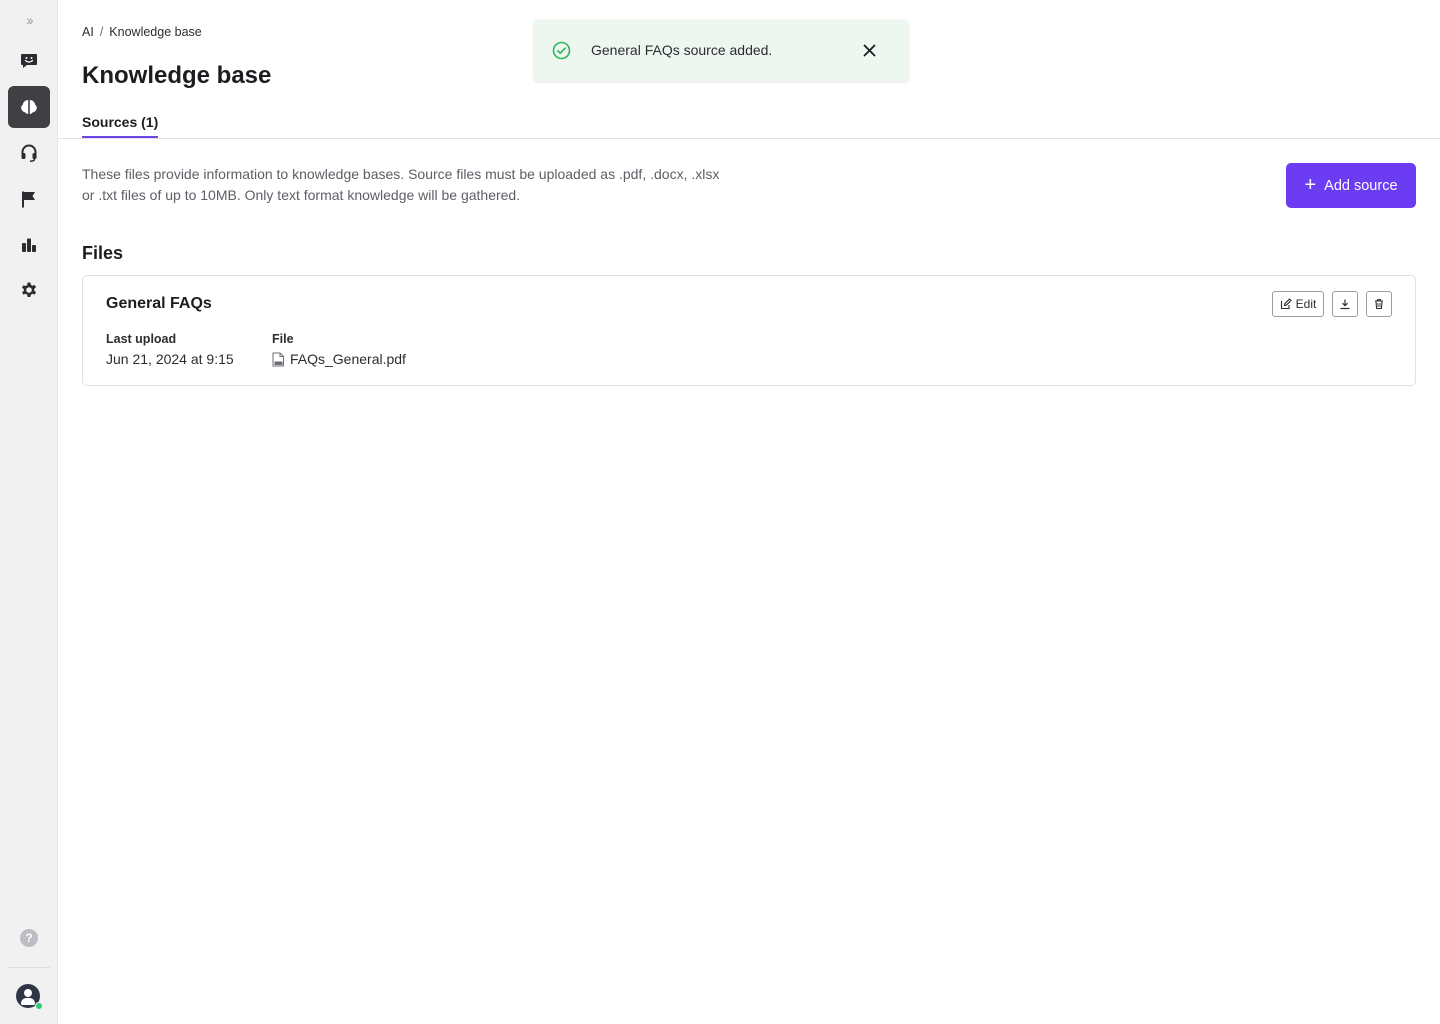  I want to click on help-icon: ?, so click(29, 938).